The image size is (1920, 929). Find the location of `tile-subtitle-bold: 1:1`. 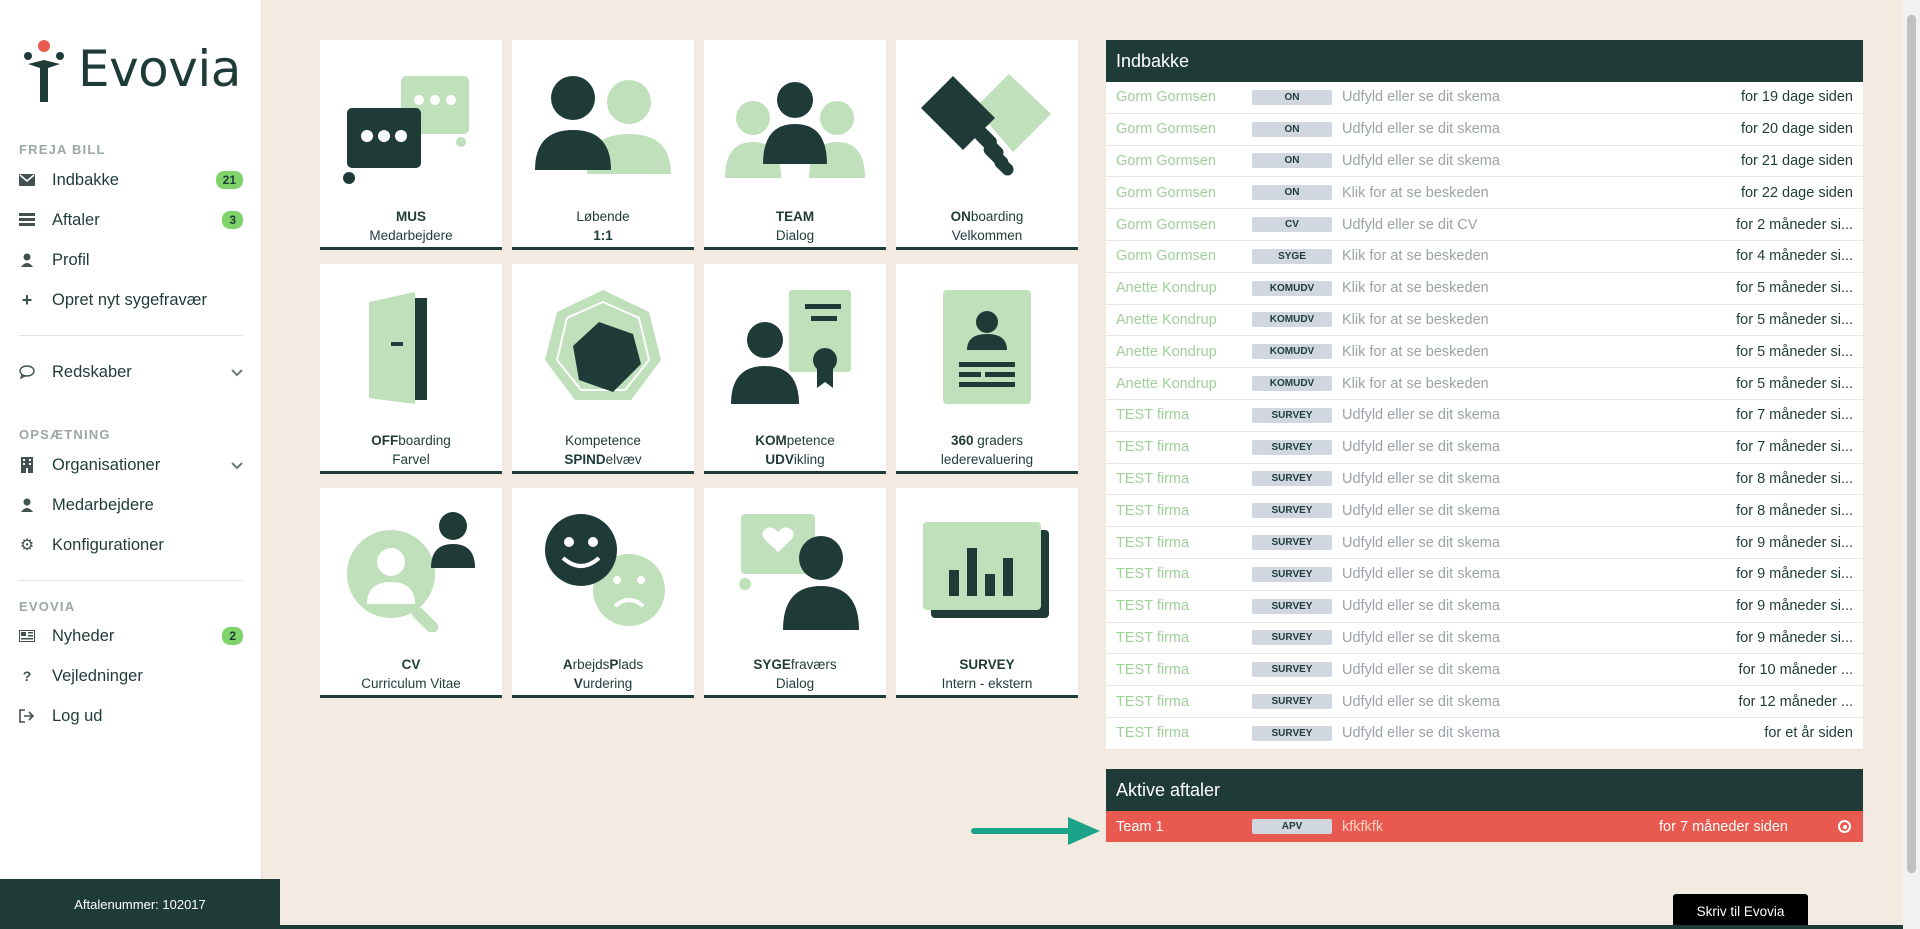

tile-subtitle-bold: 1:1 is located at coordinates (603, 235).